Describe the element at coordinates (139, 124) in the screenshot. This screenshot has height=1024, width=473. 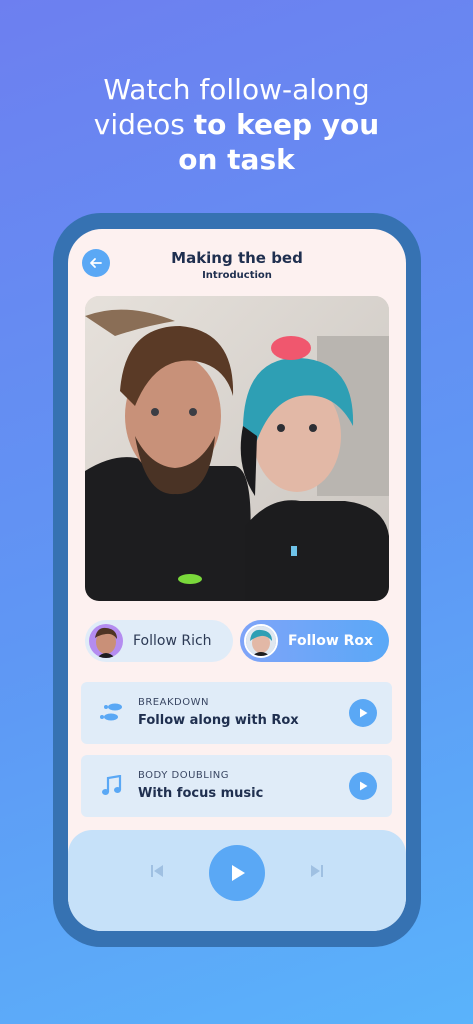
I see `headline-regular-text: videos` at that location.